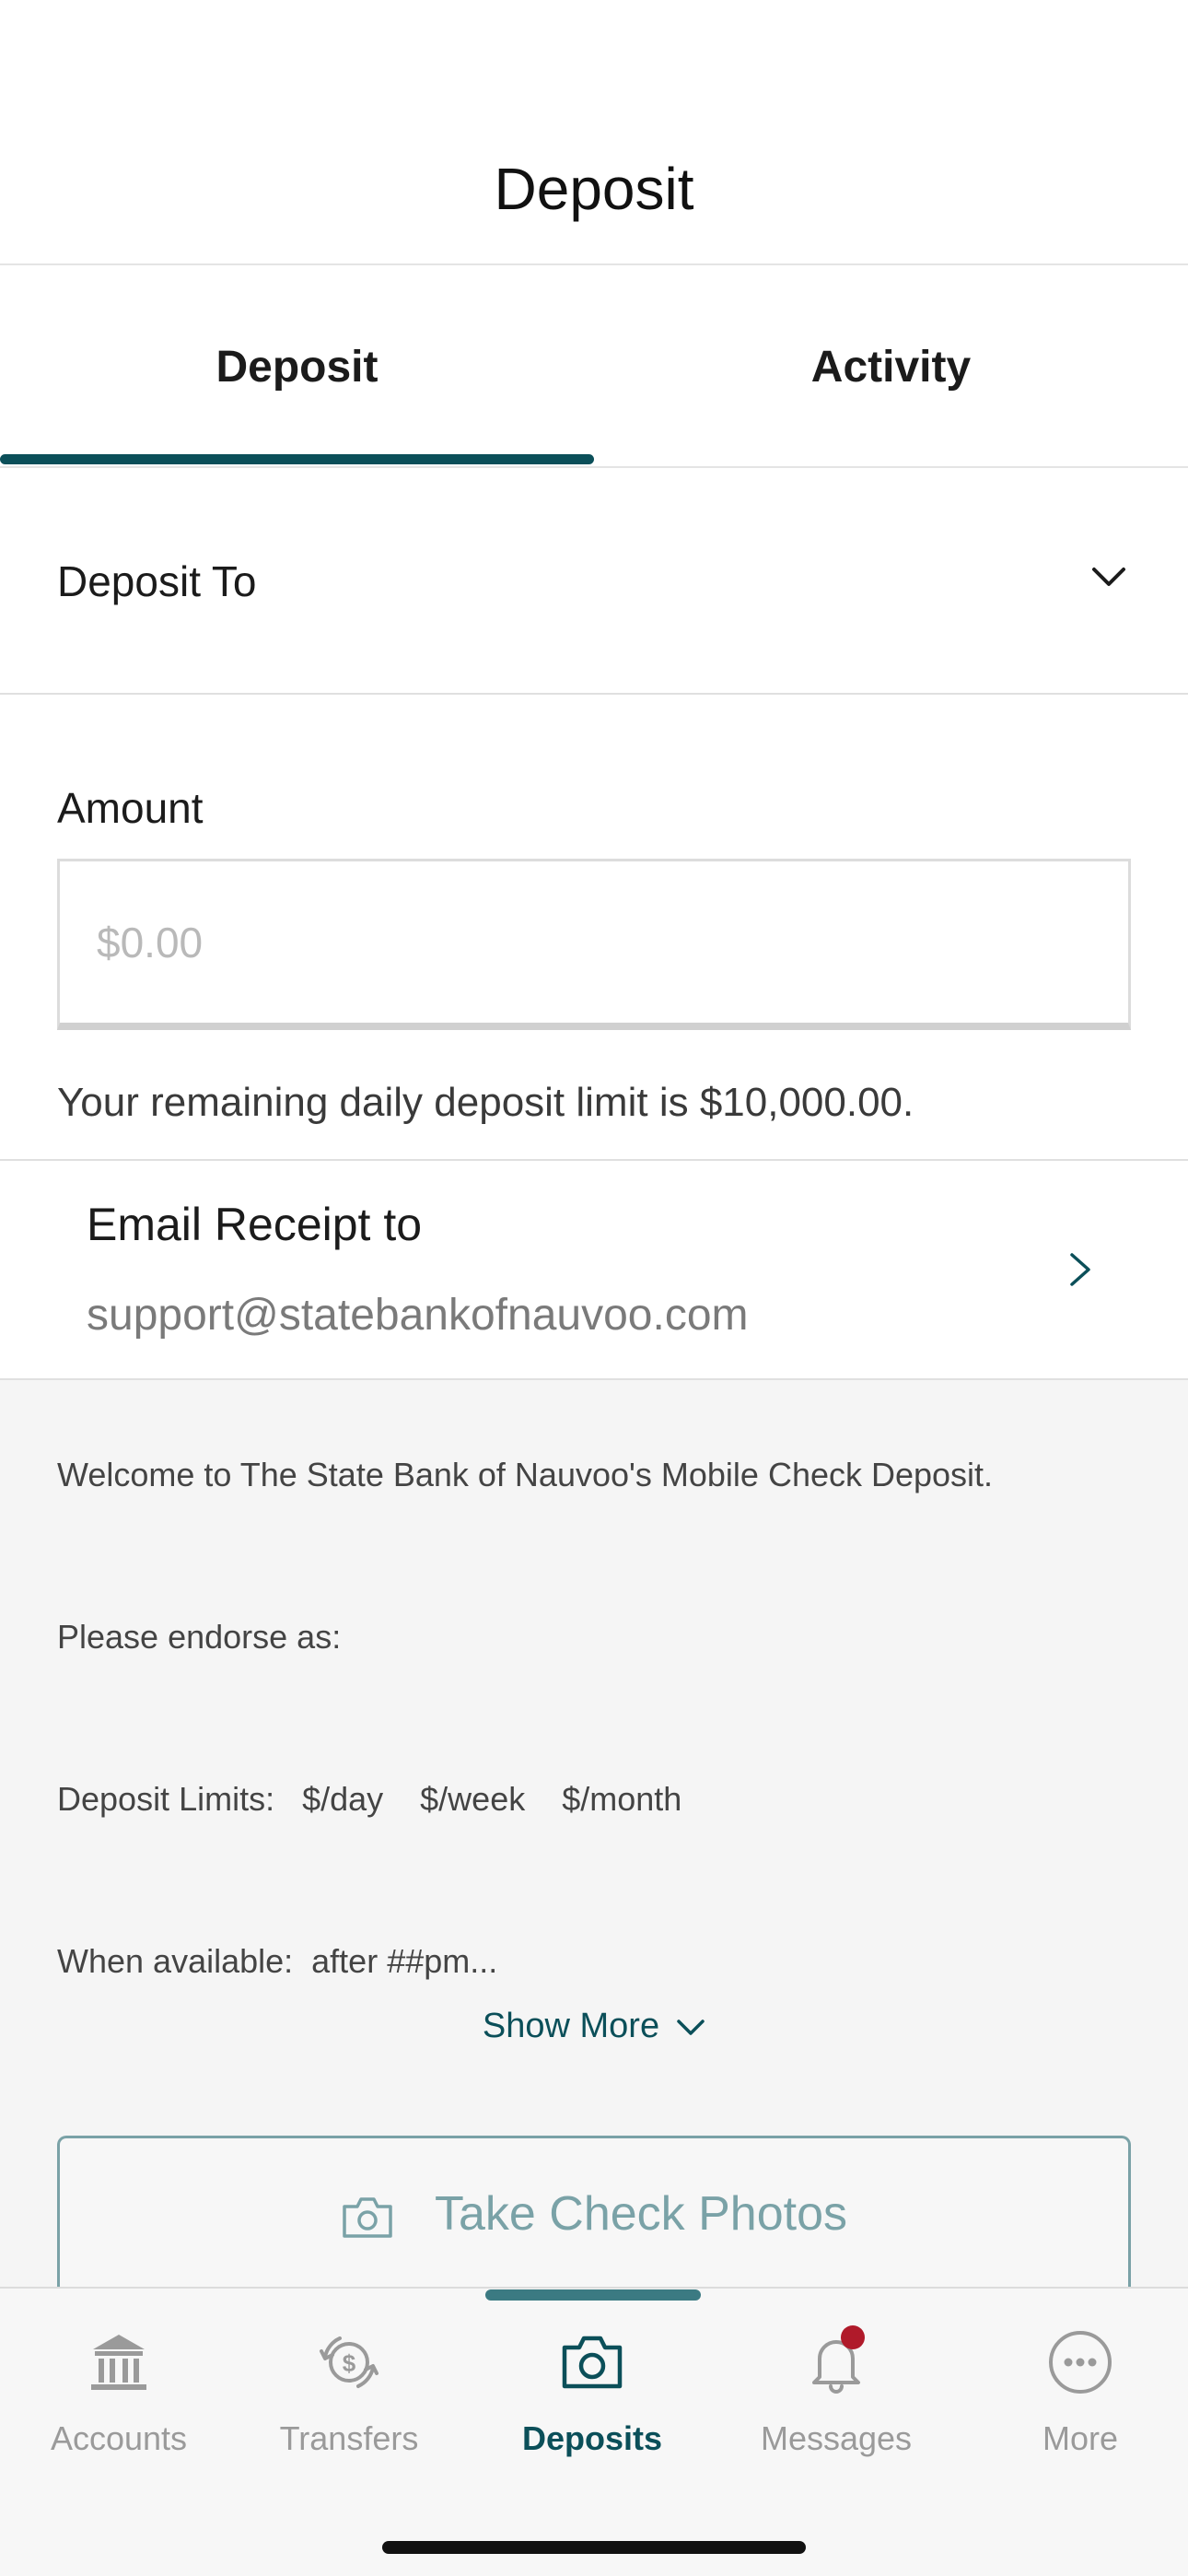  Describe the element at coordinates (594, 581) in the screenshot. I see `deposit-to-selector: Deposit To` at that location.